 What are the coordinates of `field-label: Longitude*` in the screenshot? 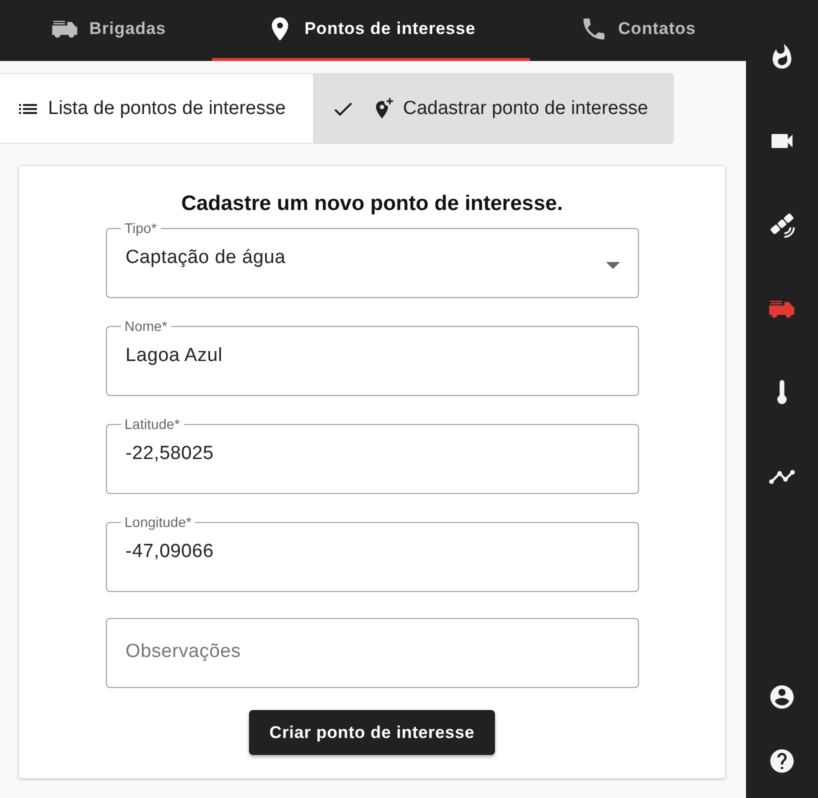 It's located at (158, 522).